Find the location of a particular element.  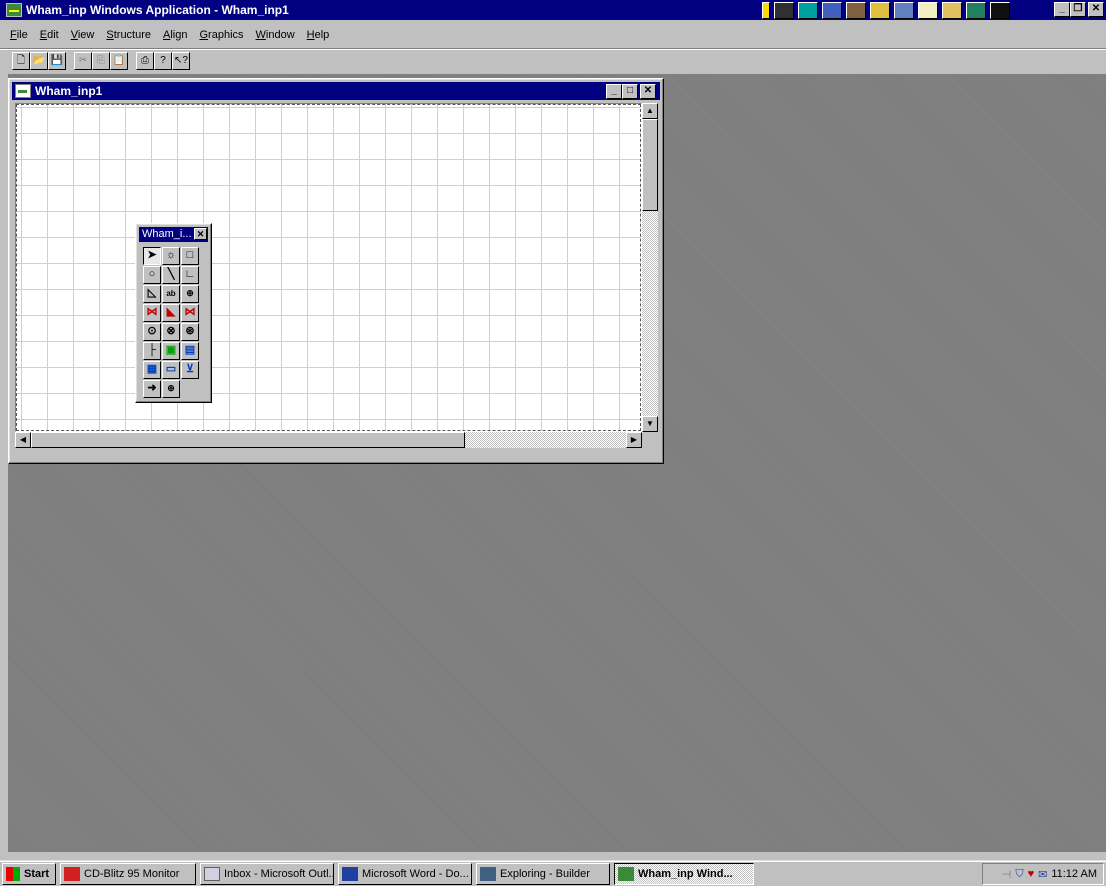

surge-tank-icon: ⊻ is located at coordinates (190, 370).